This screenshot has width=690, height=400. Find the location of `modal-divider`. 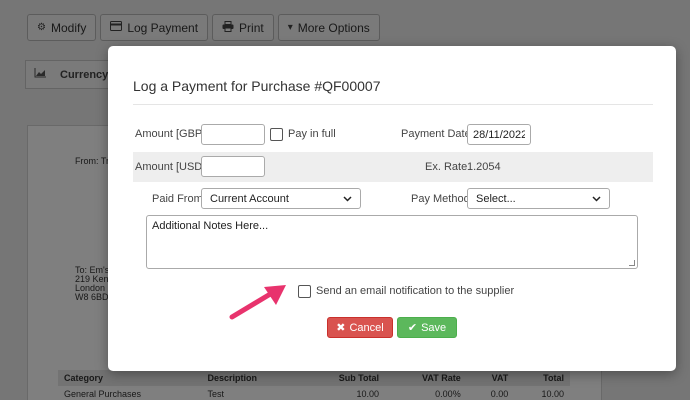

modal-divider is located at coordinates (393, 104).